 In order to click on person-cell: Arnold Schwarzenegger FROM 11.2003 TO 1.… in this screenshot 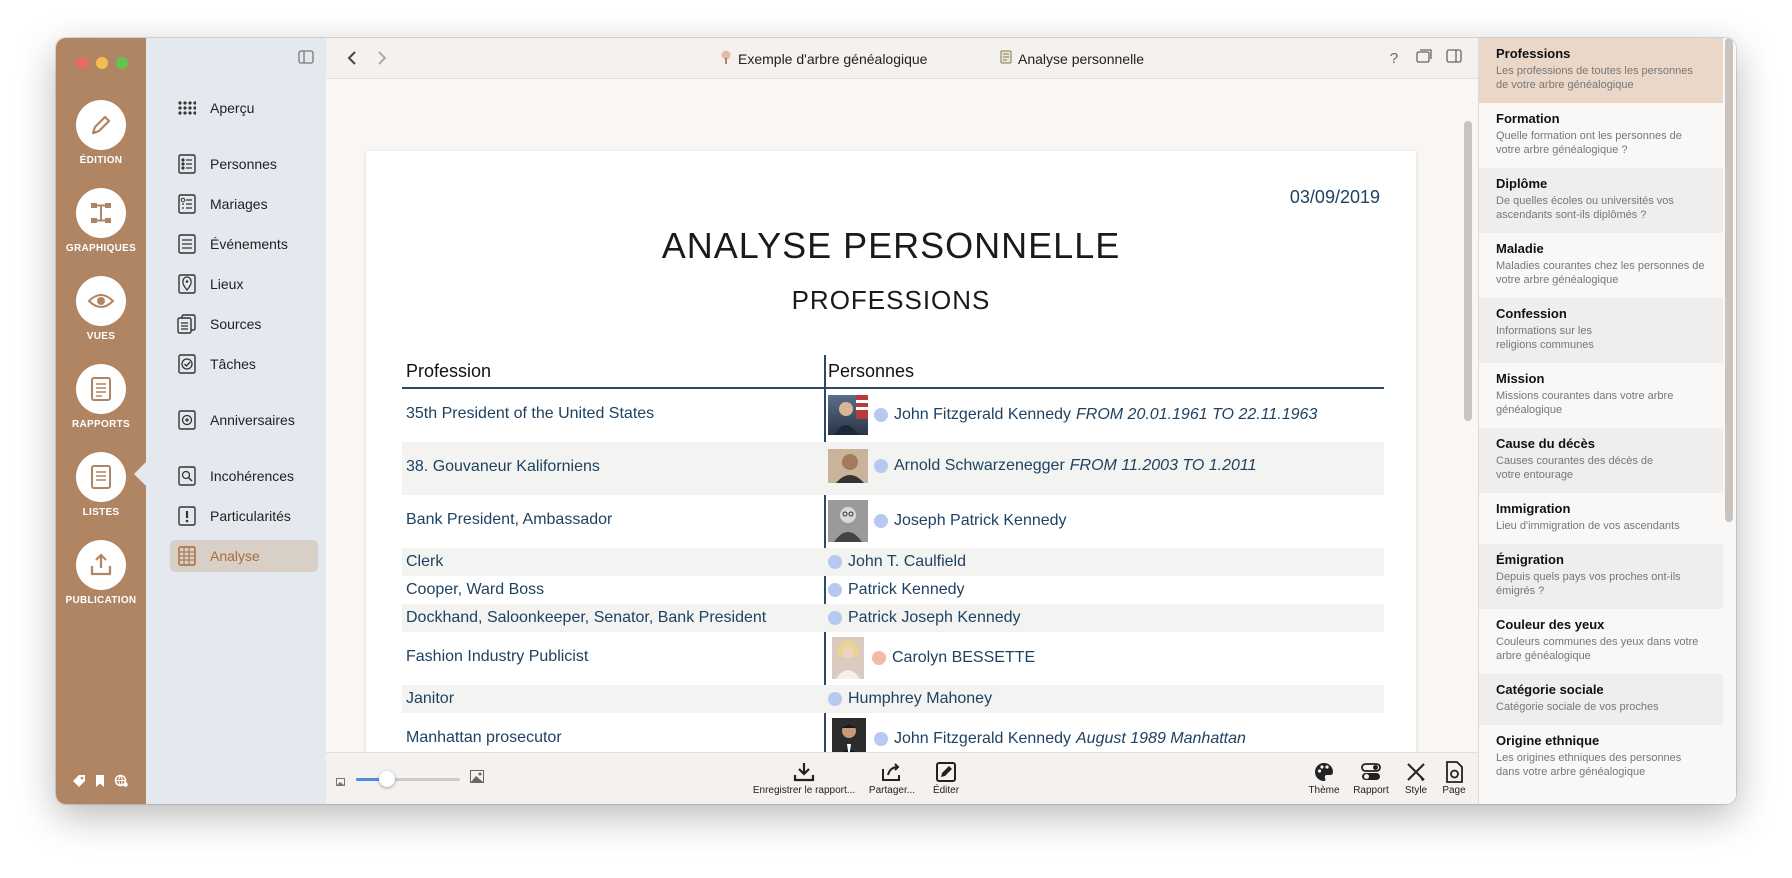, I will do `click(1042, 466)`.